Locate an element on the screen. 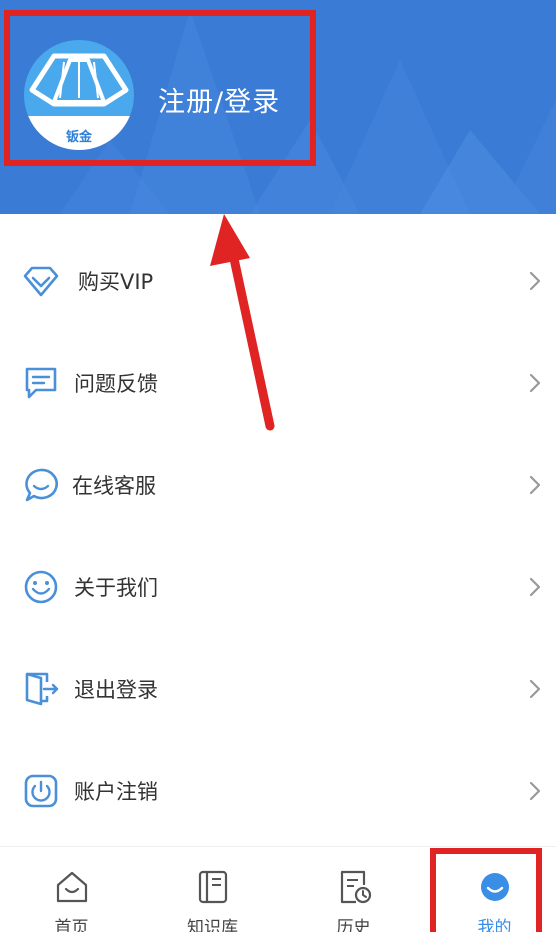  feedback-icon is located at coordinates (41, 383).